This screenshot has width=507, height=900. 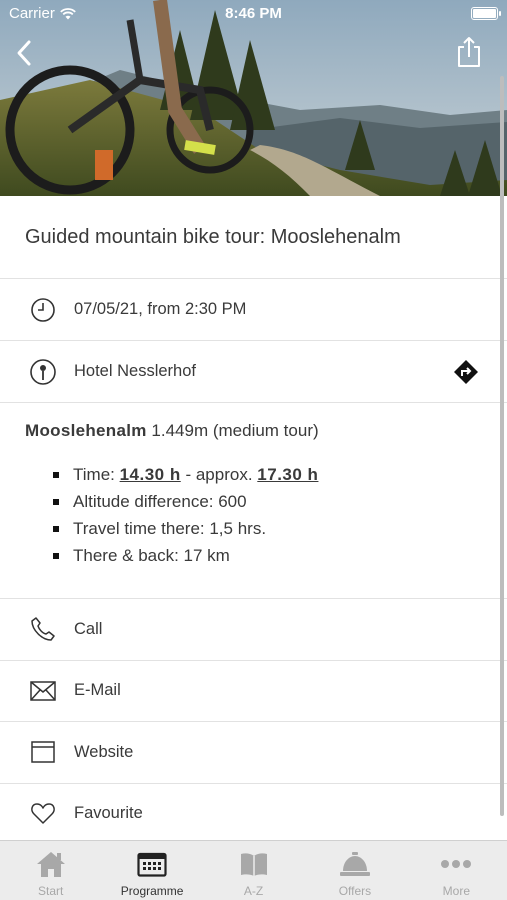 What do you see at coordinates (253, 753) in the screenshot?
I see `website-row: Website` at bounding box center [253, 753].